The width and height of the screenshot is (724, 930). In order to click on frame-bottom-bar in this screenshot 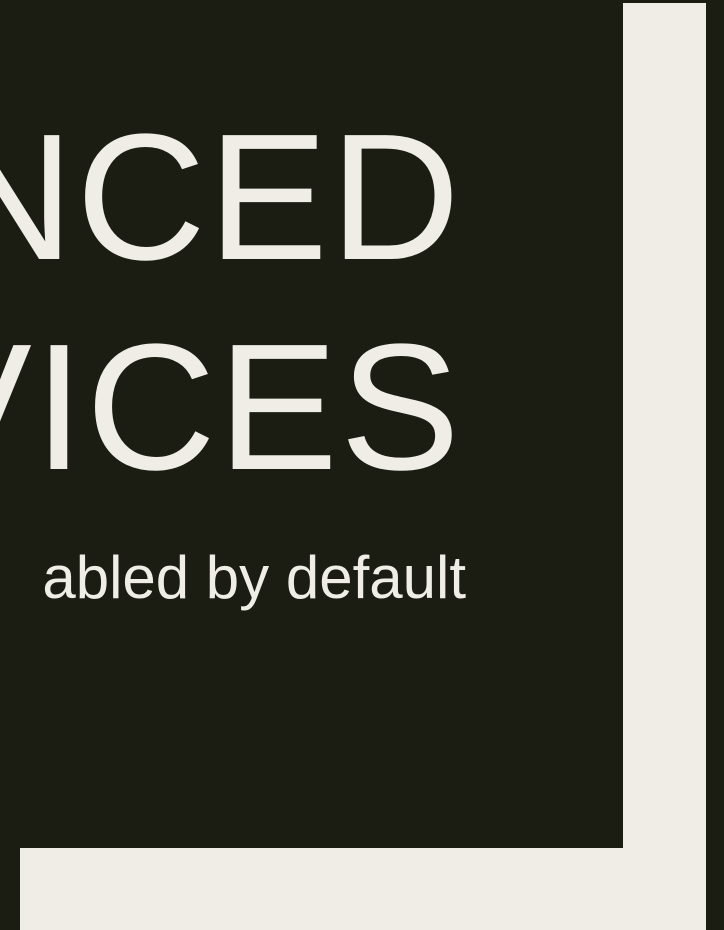, I will do `click(363, 889)`.